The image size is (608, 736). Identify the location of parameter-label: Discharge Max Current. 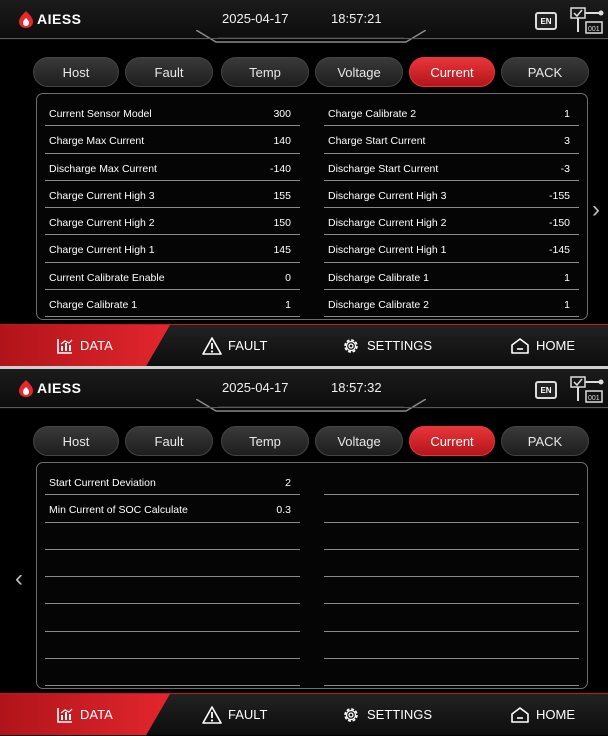
(103, 168).